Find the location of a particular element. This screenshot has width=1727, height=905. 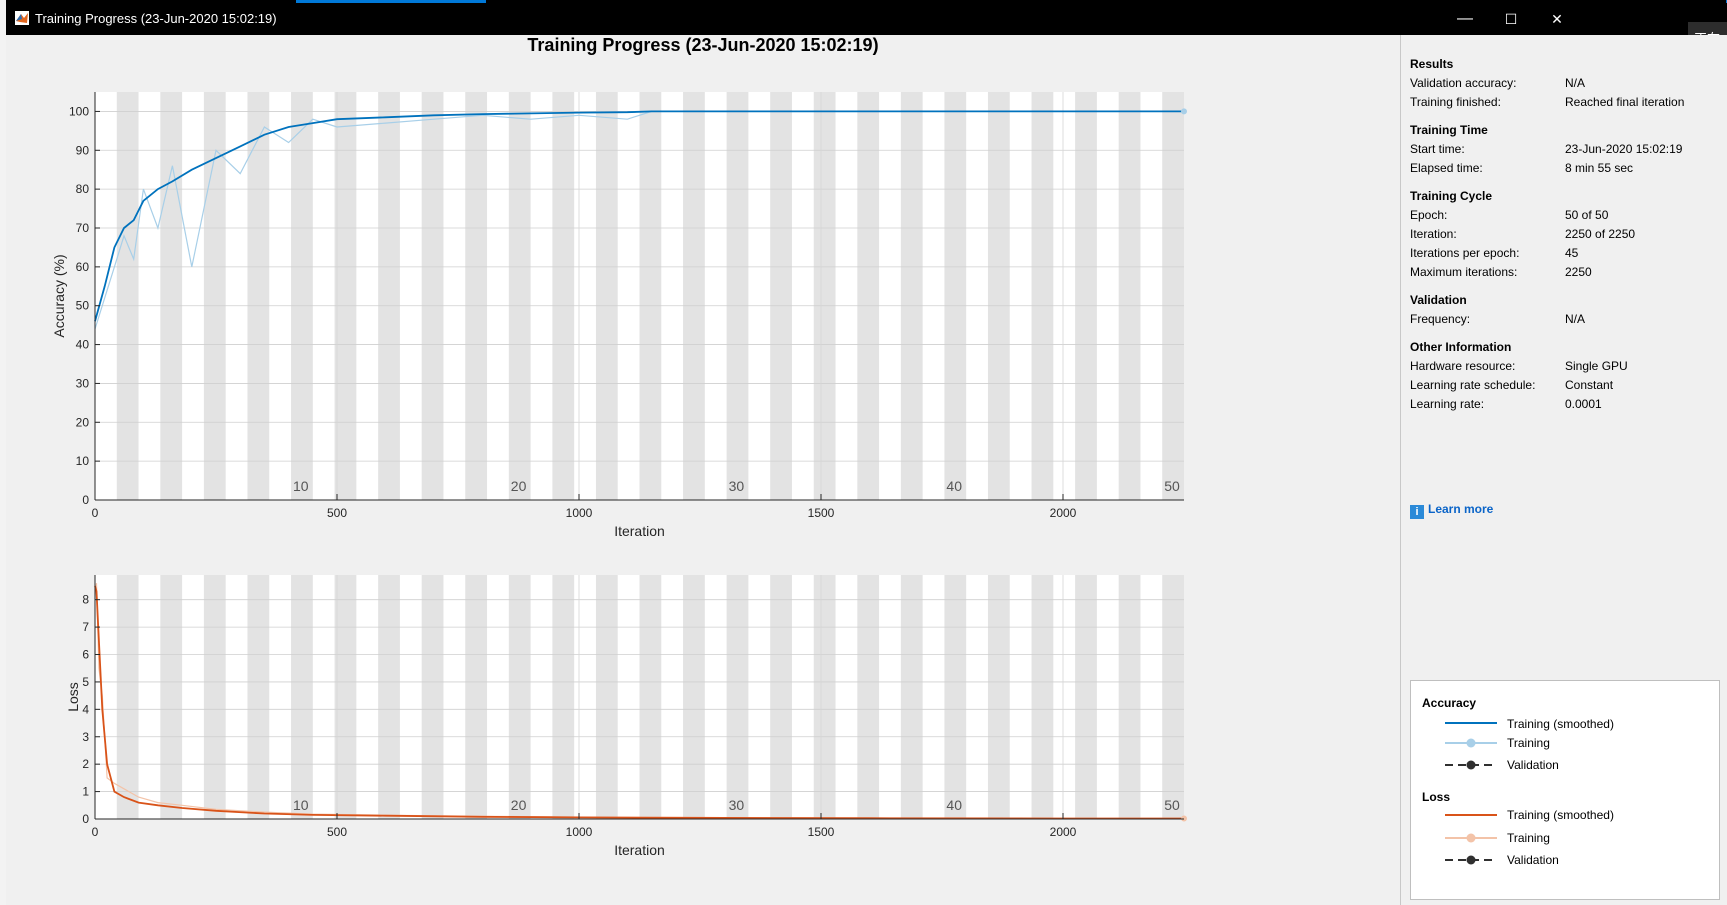

legend-loss-heading: Loss is located at coordinates (1436, 797).